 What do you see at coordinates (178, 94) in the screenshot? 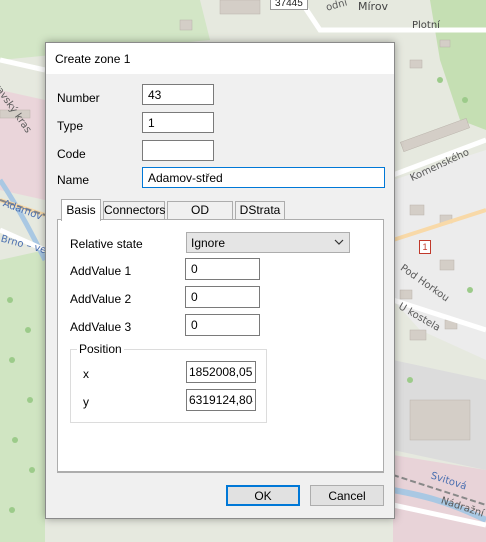
I see `number-field` at bounding box center [178, 94].